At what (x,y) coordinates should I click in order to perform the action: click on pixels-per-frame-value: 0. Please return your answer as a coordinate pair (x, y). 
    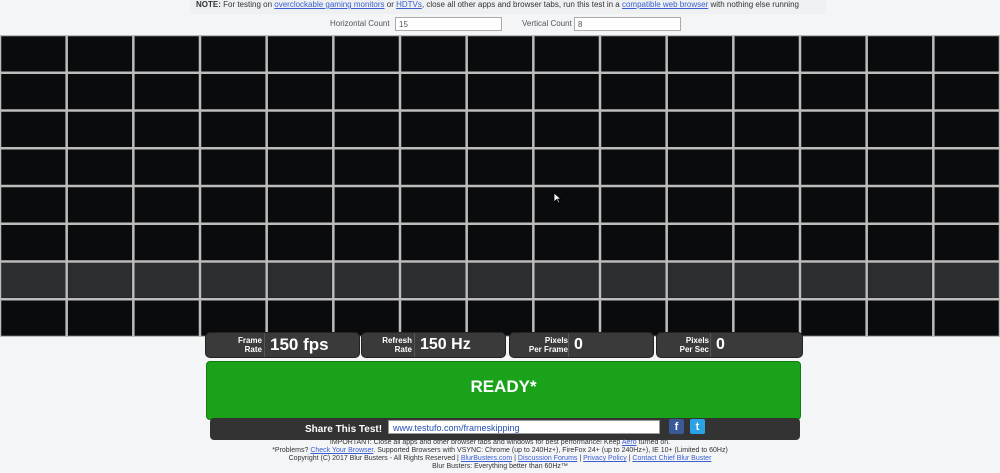
    Looking at the image, I should click on (613, 345).